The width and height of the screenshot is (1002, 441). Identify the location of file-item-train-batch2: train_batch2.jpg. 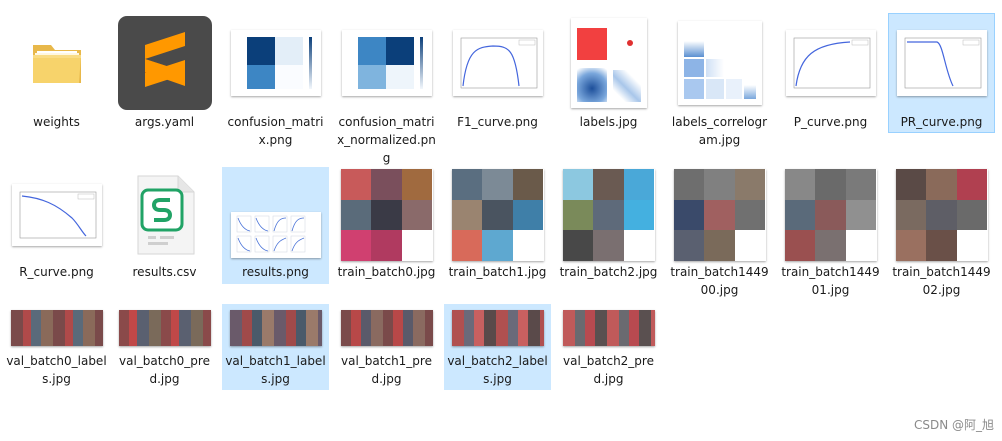
(608, 227).